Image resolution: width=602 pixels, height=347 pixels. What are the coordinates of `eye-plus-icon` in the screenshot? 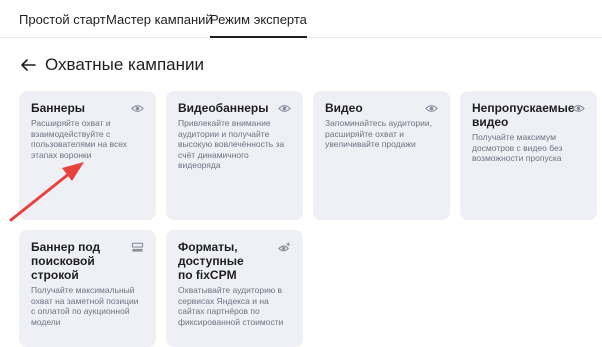 It's located at (284, 247).